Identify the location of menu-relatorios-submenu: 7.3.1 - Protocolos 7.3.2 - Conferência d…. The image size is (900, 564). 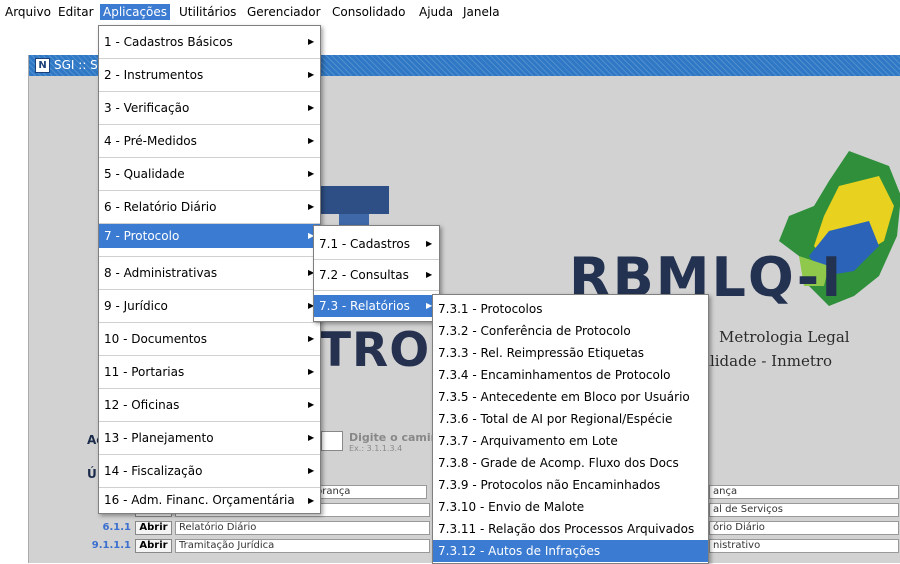
(570, 429).